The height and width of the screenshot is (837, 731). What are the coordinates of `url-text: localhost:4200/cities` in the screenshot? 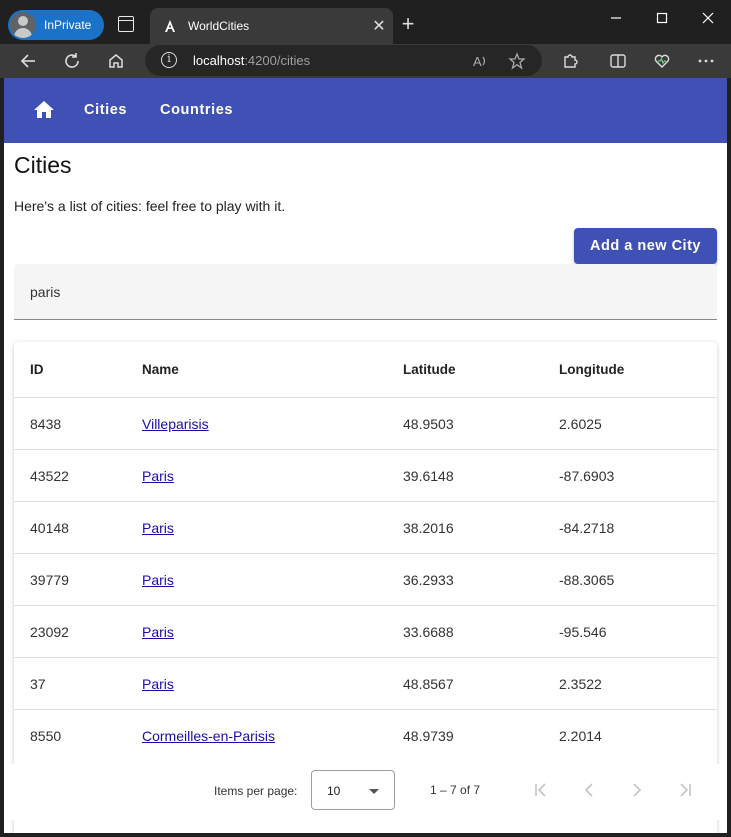 It's located at (251, 60).